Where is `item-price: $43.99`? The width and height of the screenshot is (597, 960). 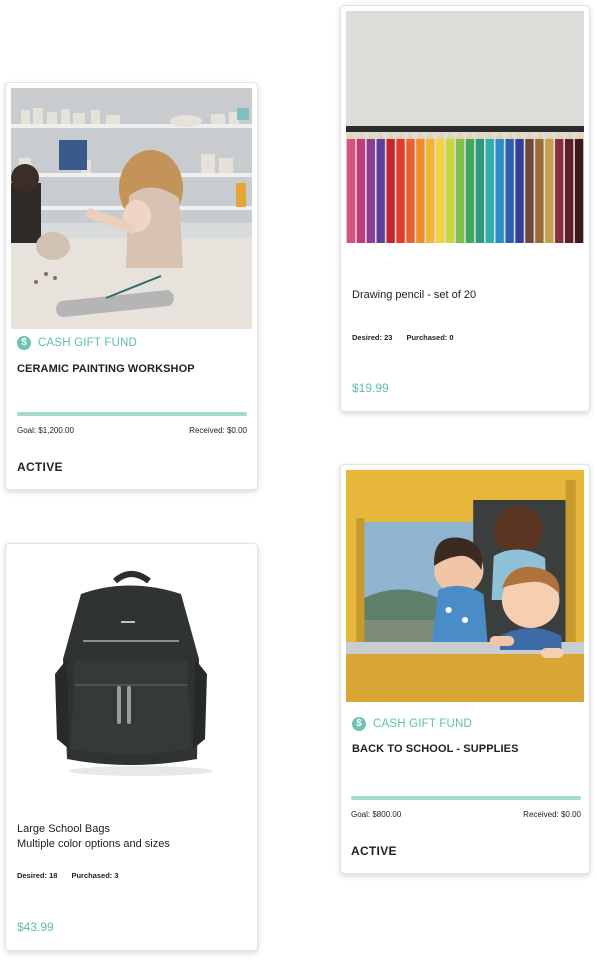 item-price: $43.99 is located at coordinates (35, 927).